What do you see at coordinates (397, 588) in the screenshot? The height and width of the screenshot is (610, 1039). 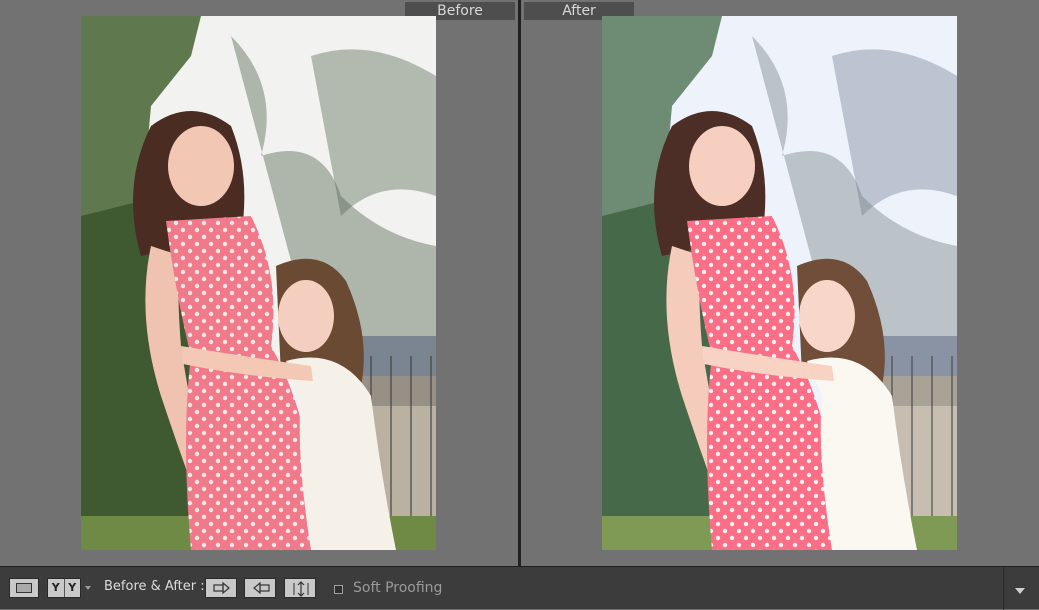 I see `soft-proofing-label: Soft Proofing` at bounding box center [397, 588].